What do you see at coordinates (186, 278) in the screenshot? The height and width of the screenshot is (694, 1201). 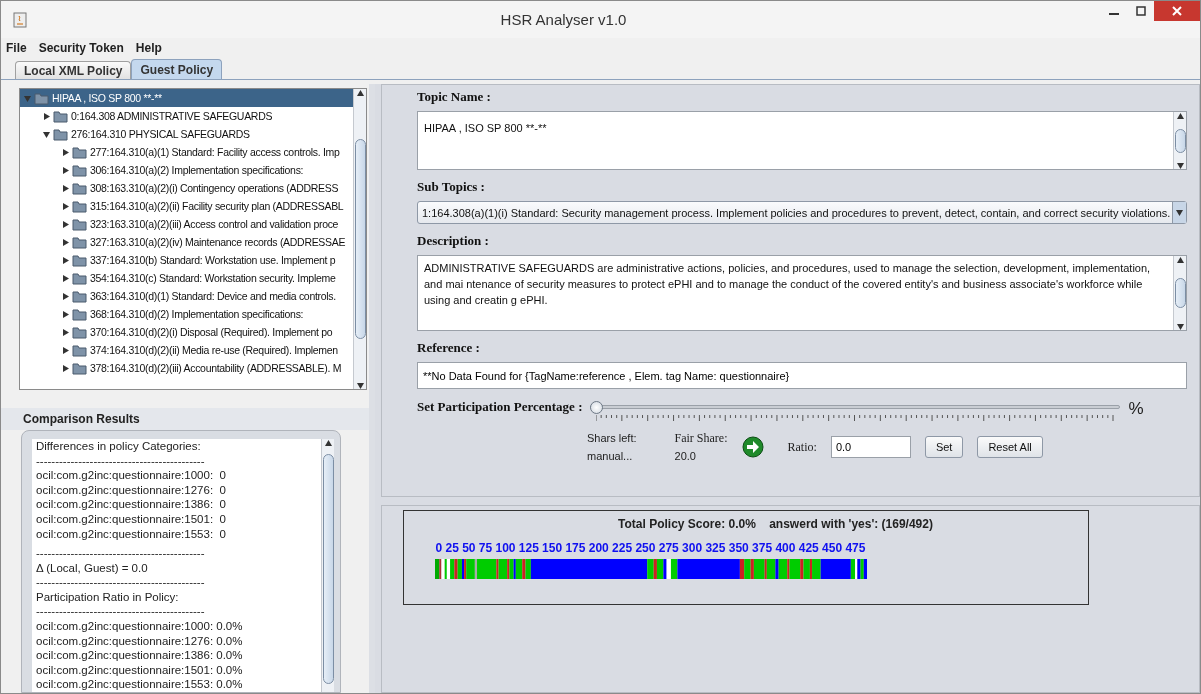 I see `tree-item: 354:164.310(c) Standard: Workstation security. Impleme` at bounding box center [186, 278].